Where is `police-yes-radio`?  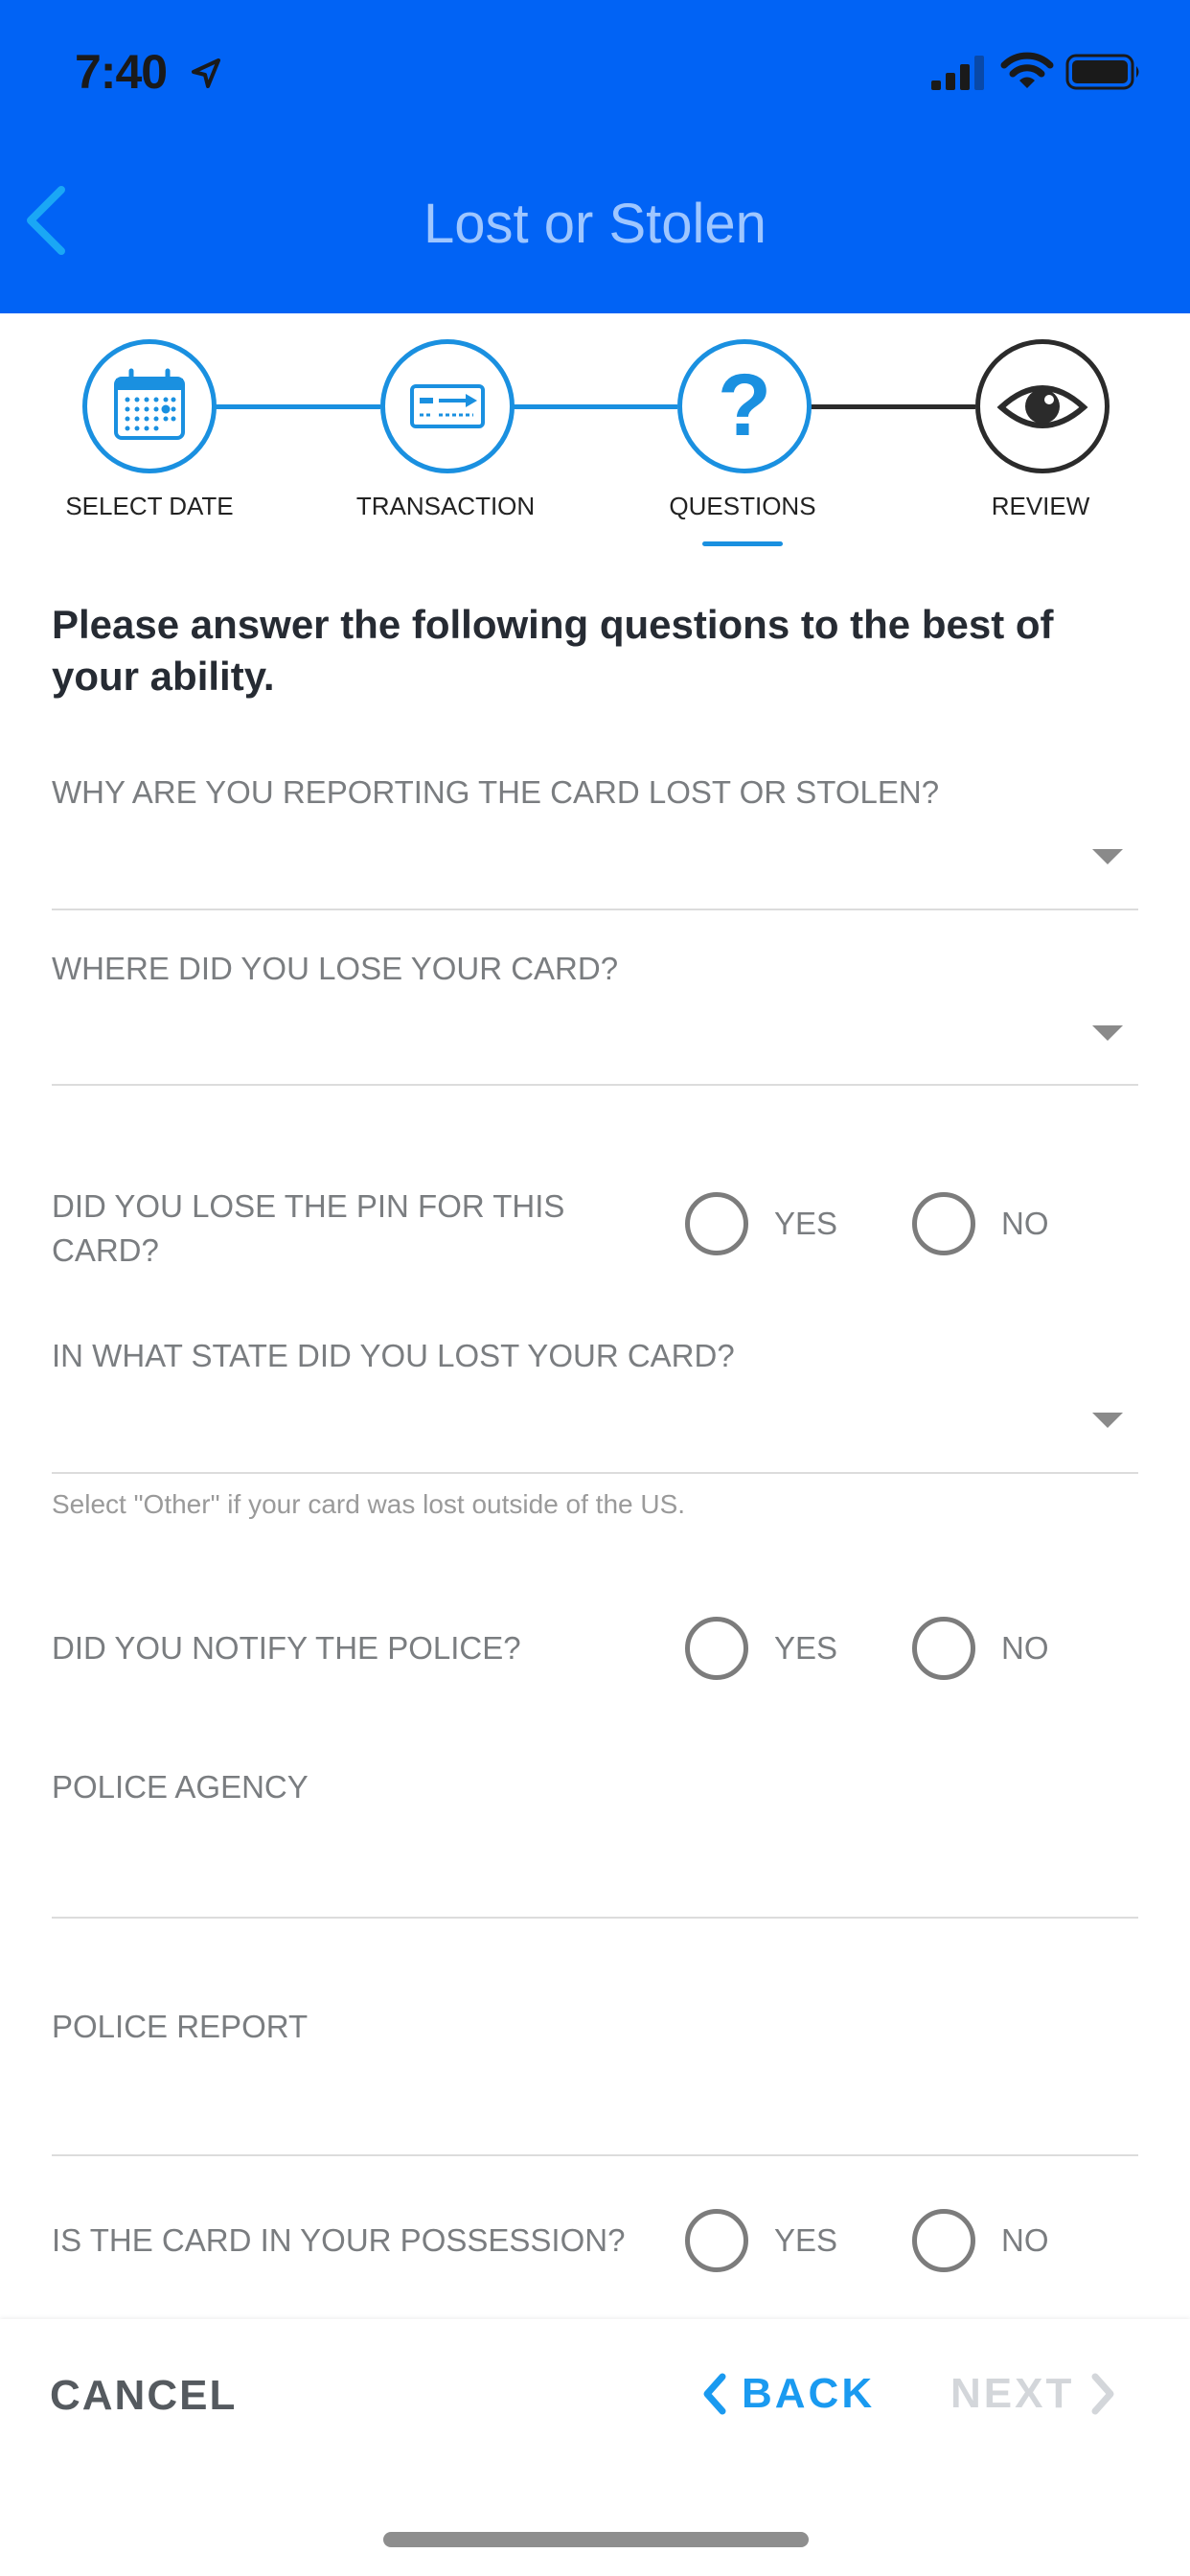
police-yes-radio is located at coordinates (716, 1648).